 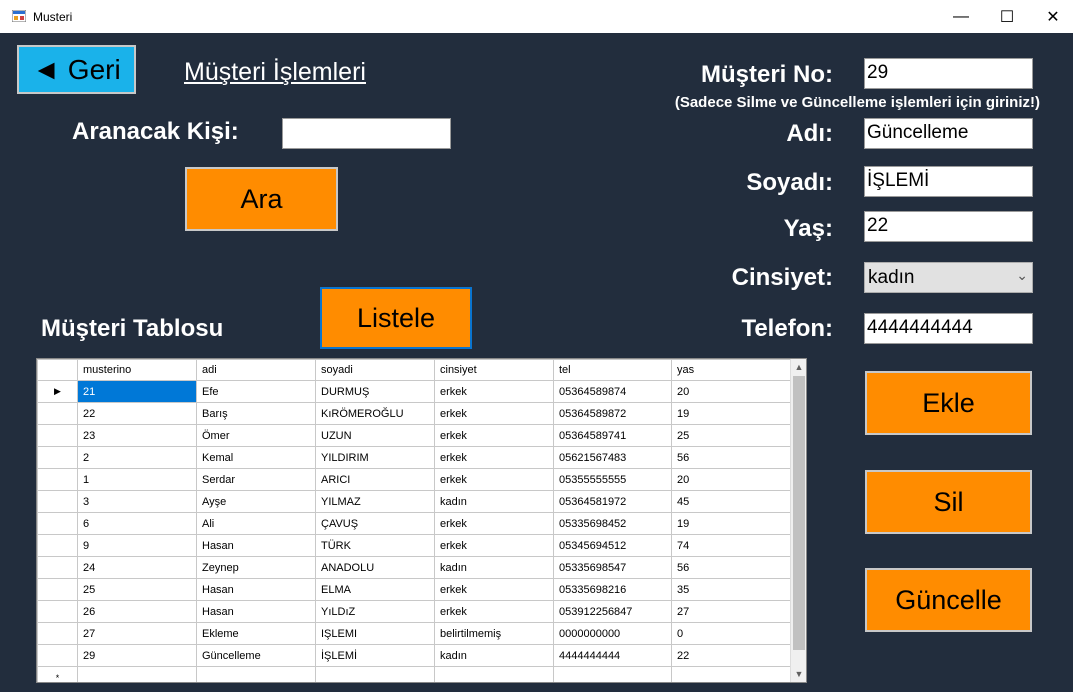 What do you see at coordinates (396, 318) in the screenshot?
I see `list-button: Listele` at bounding box center [396, 318].